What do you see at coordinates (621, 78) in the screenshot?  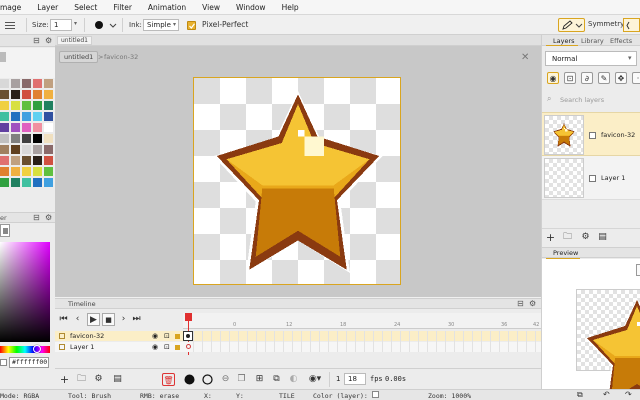 I see `move-icon: ✥` at bounding box center [621, 78].